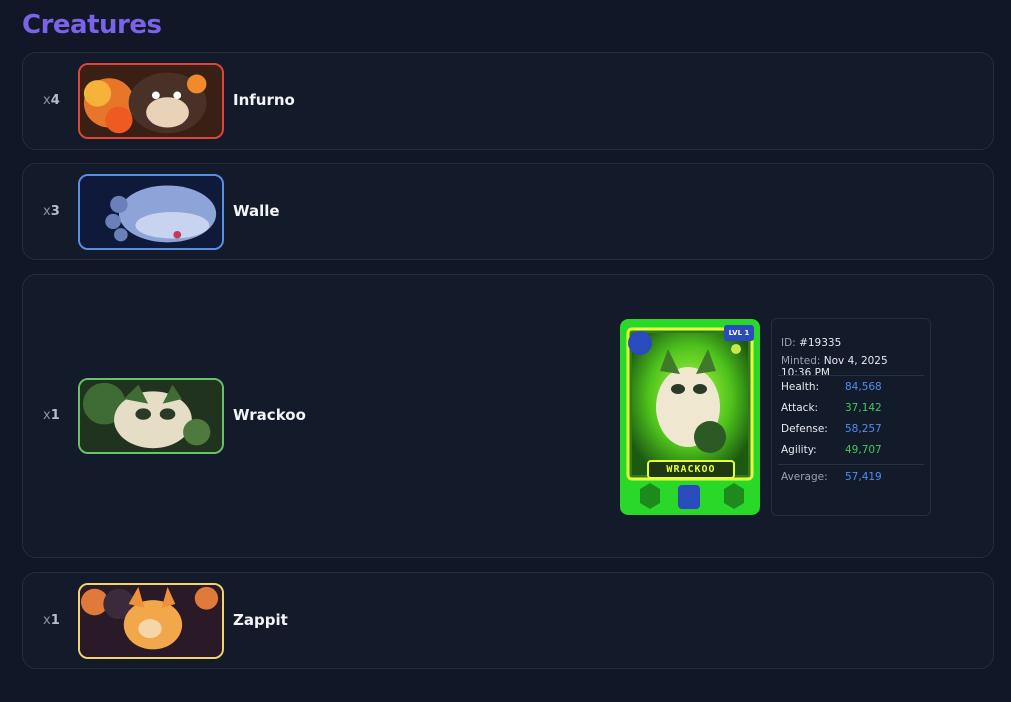 The height and width of the screenshot is (702, 1011). I want to click on creature-name: Walle, so click(256, 211).